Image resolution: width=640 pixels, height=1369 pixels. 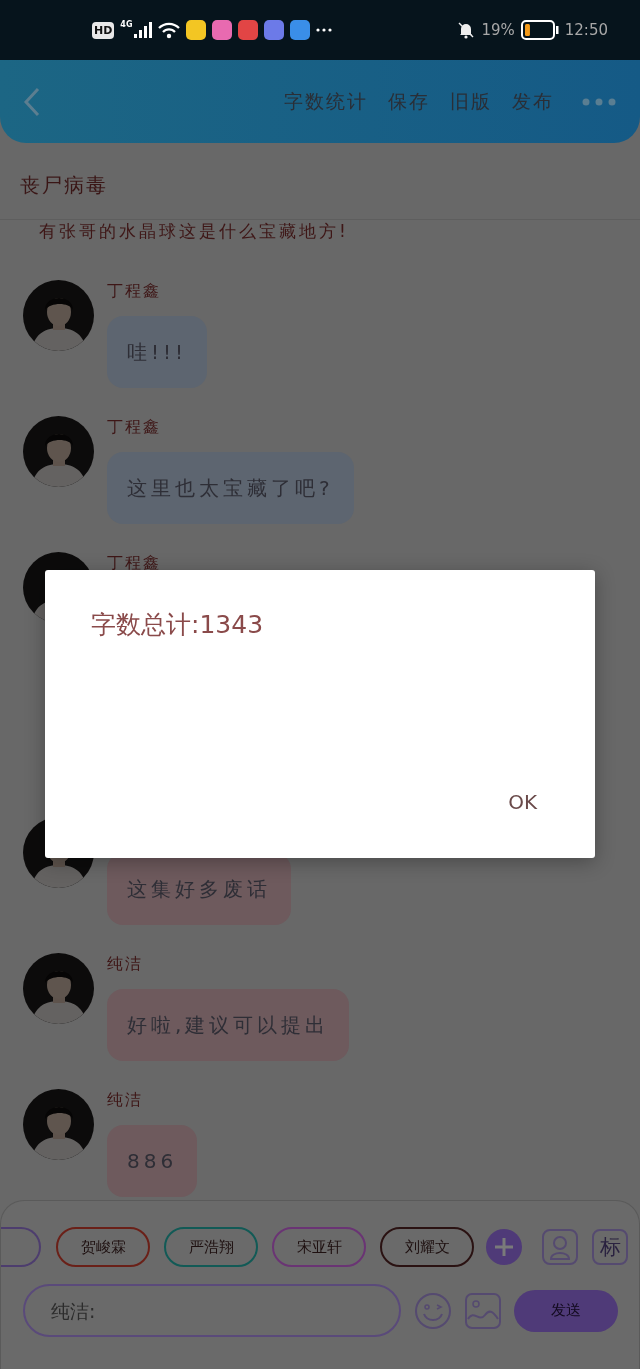 I want to click on name-chip: 宋亚轩, so click(x=319, y=1247).